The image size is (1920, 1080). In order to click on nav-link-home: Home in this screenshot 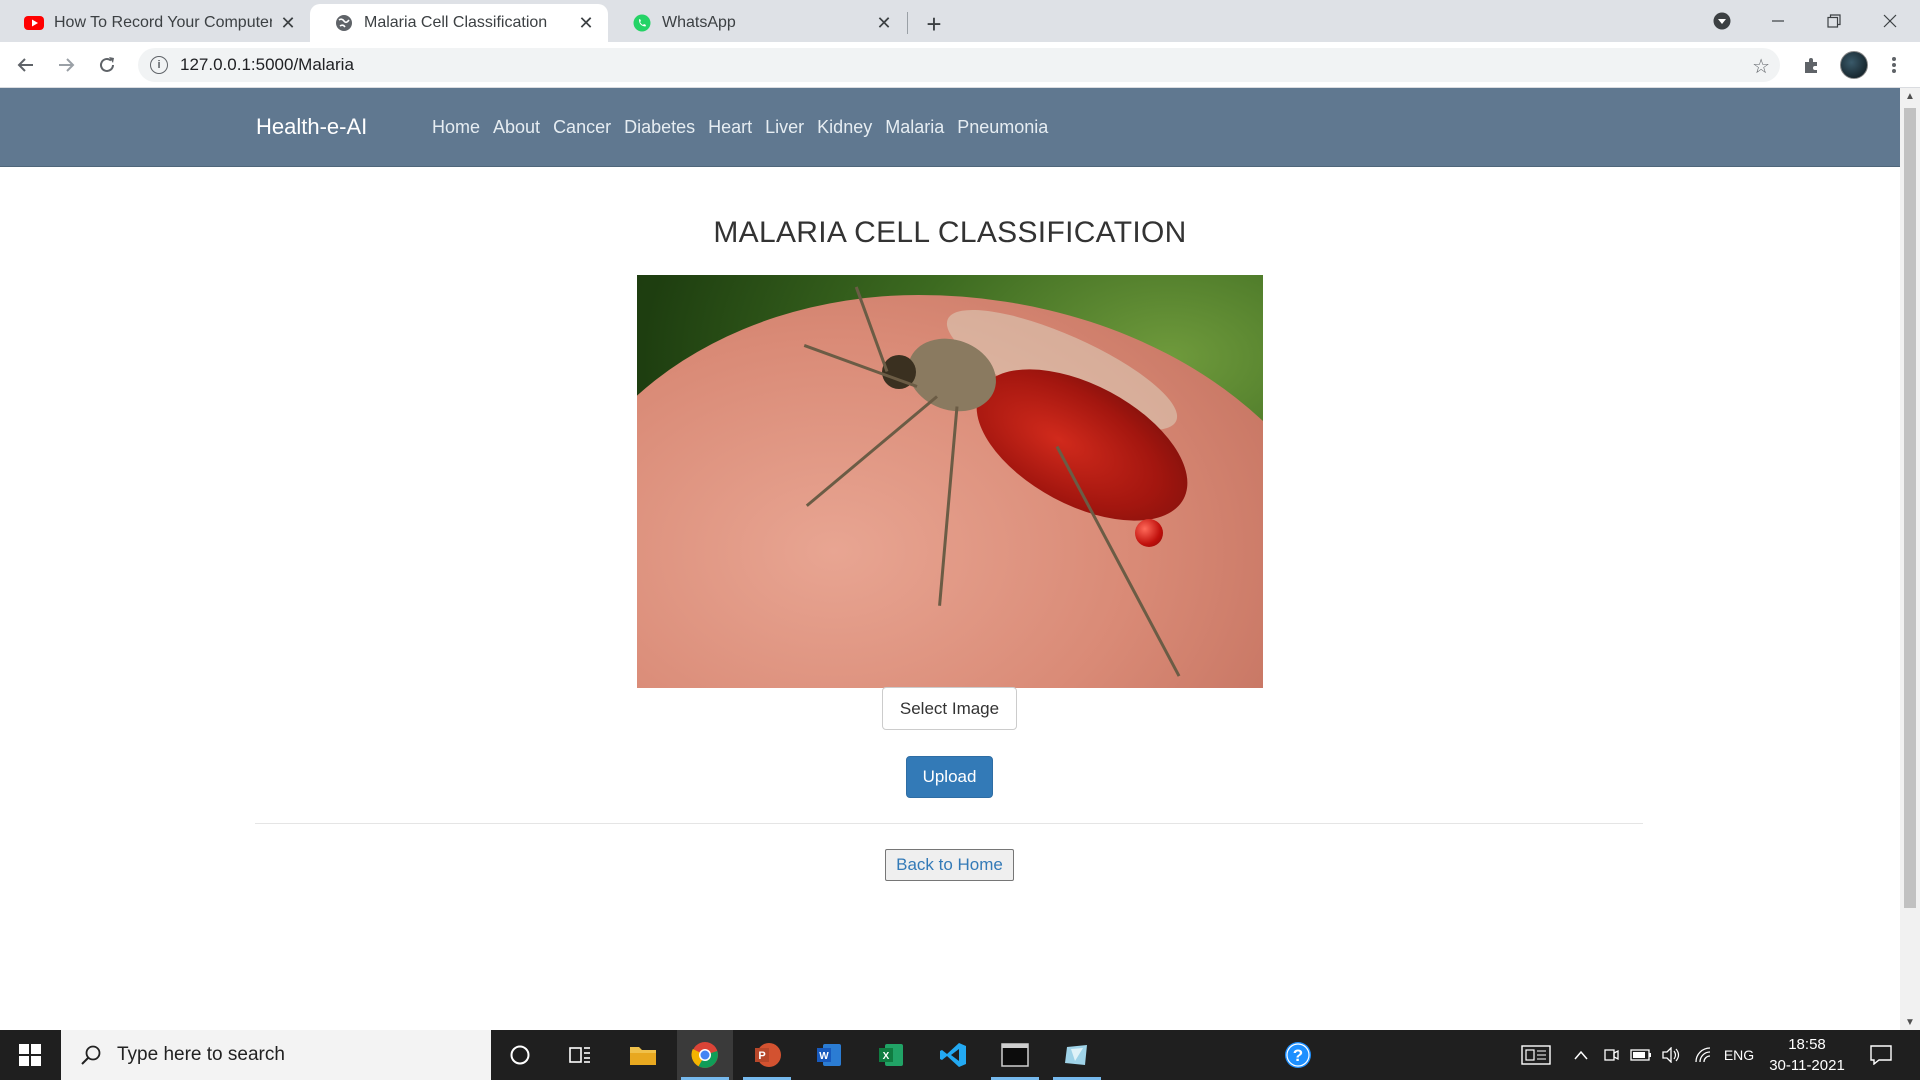, I will do `click(456, 127)`.